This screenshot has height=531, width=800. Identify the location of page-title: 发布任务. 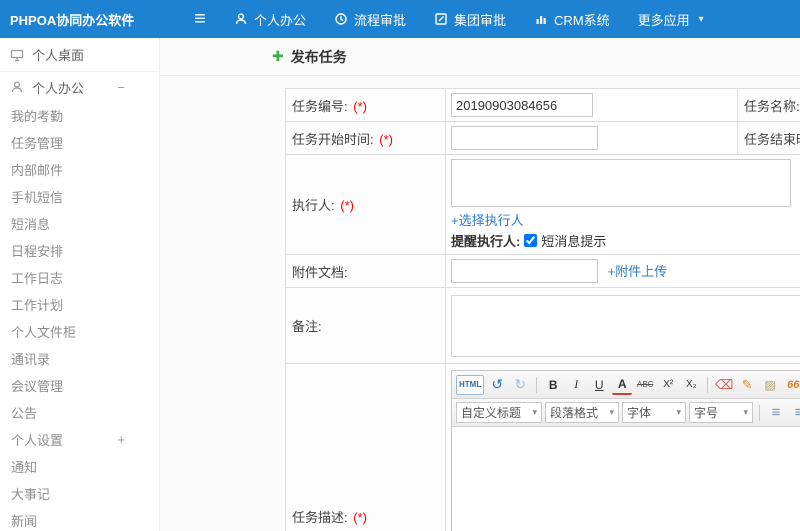
(318, 56).